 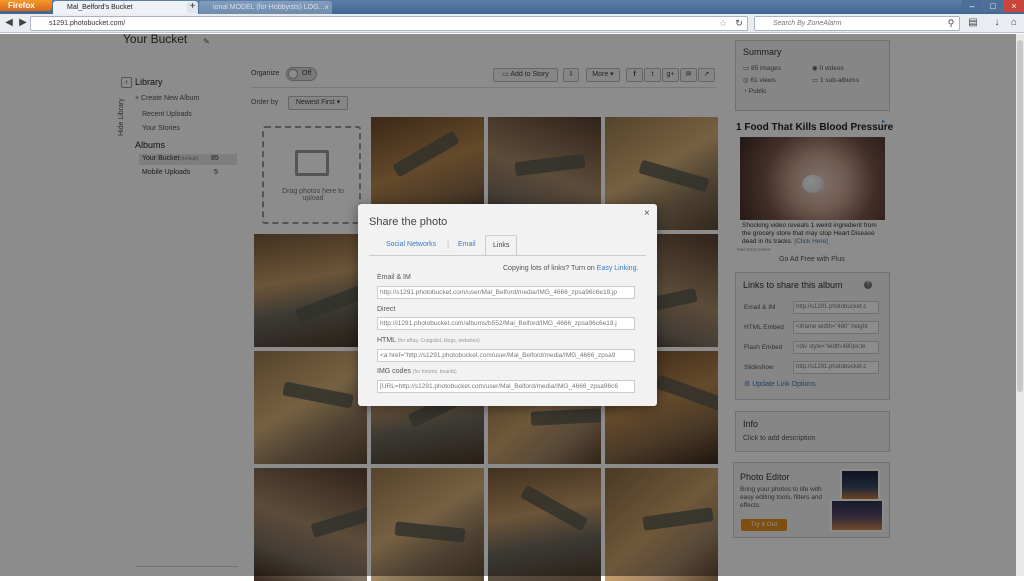 What do you see at coordinates (326, 7) in the screenshot?
I see `close-tab-icon: ×` at bounding box center [326, 7].